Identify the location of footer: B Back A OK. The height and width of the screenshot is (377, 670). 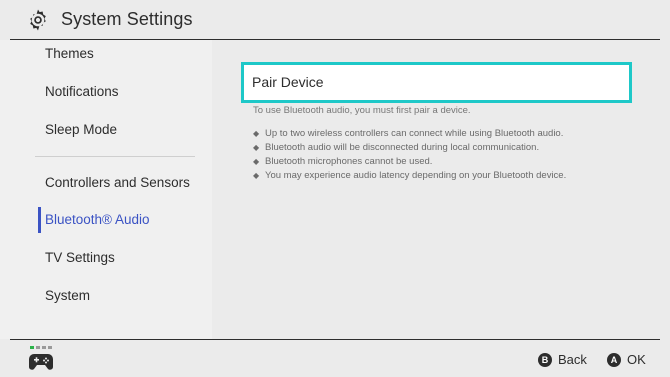
(335, 358).